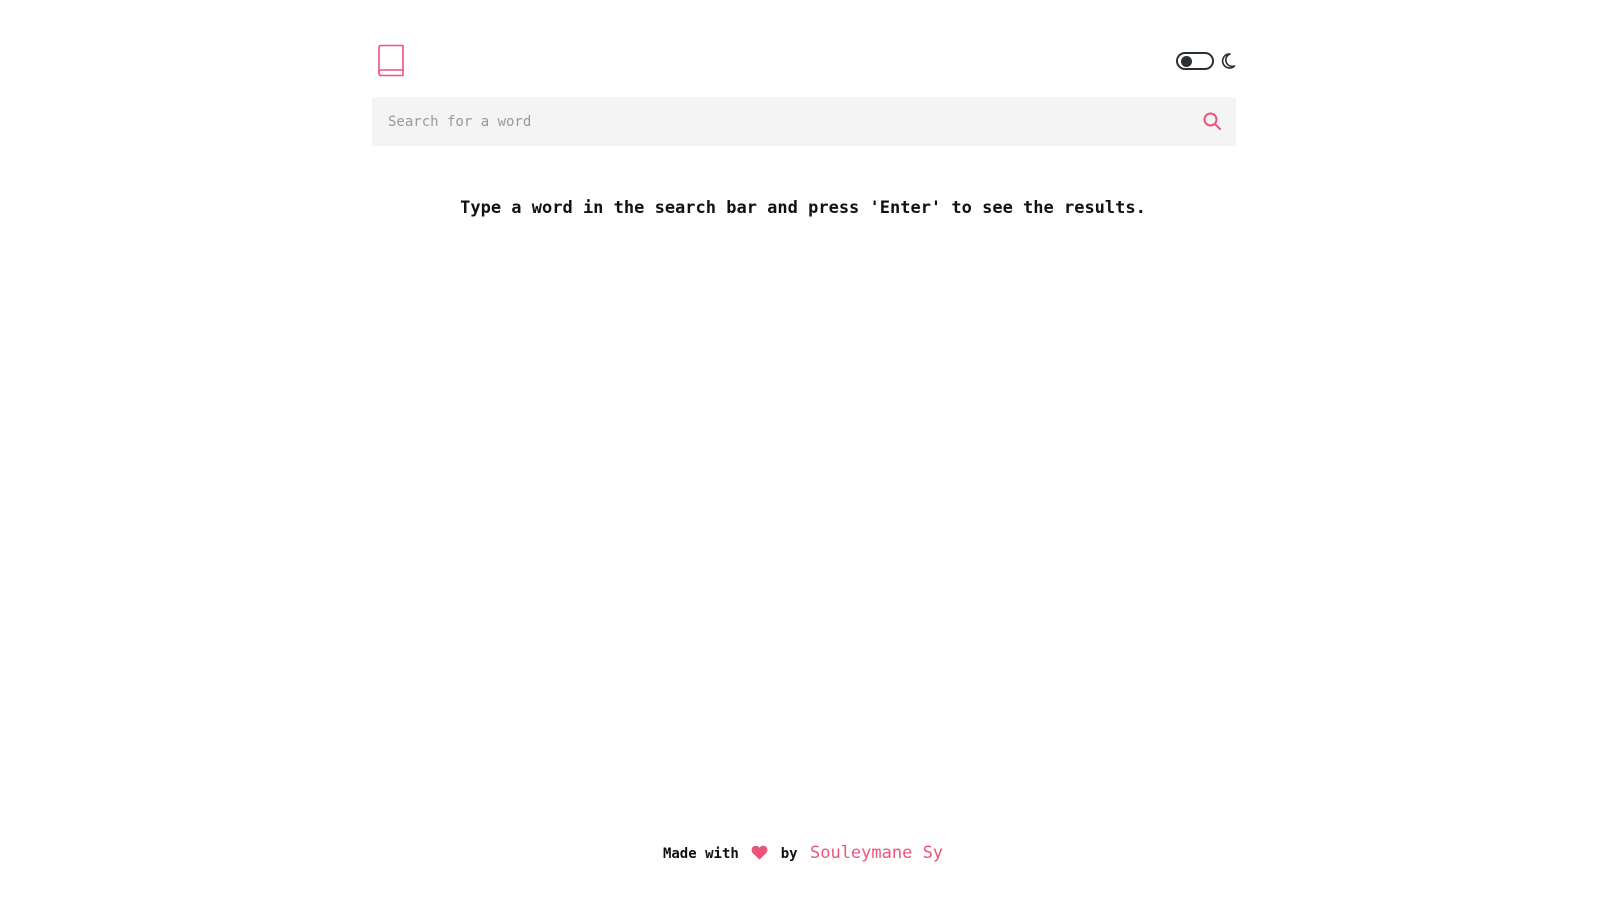 The height and width of the screenshot is (900, 1600). What do you see at coordinates (700, 854) in the screenshot?
I see `footer-made-with: Made with` at bounding box center [700, 854].